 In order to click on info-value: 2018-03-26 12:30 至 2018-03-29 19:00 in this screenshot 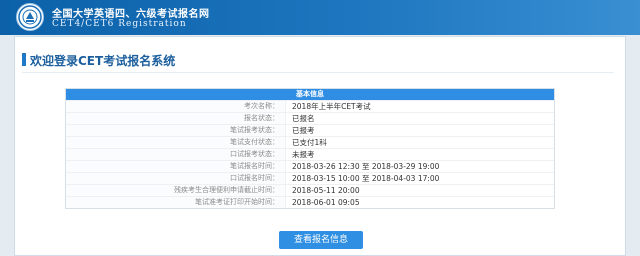, I will do `click(366, 166)`.